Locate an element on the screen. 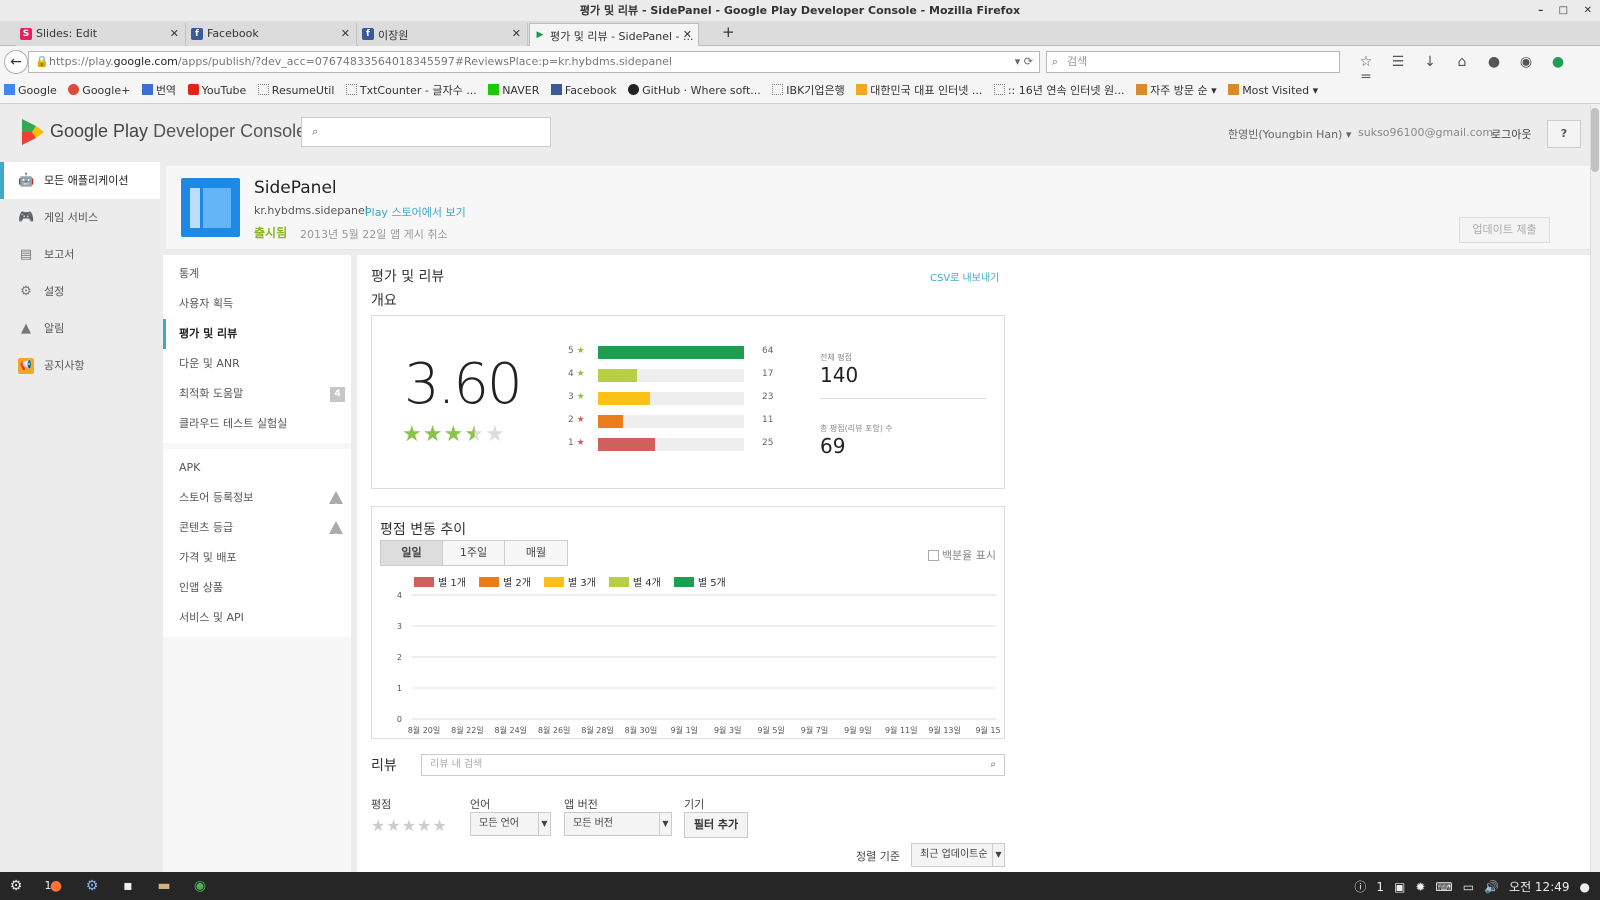  browser-tab: f Facebook ✕ is located at coordinates (272, 34).